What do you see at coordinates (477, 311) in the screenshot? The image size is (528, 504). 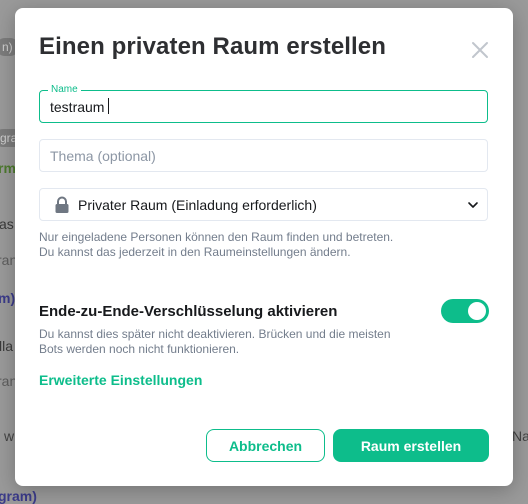 I see `toggle-knob` at bounding box center [477, 311].